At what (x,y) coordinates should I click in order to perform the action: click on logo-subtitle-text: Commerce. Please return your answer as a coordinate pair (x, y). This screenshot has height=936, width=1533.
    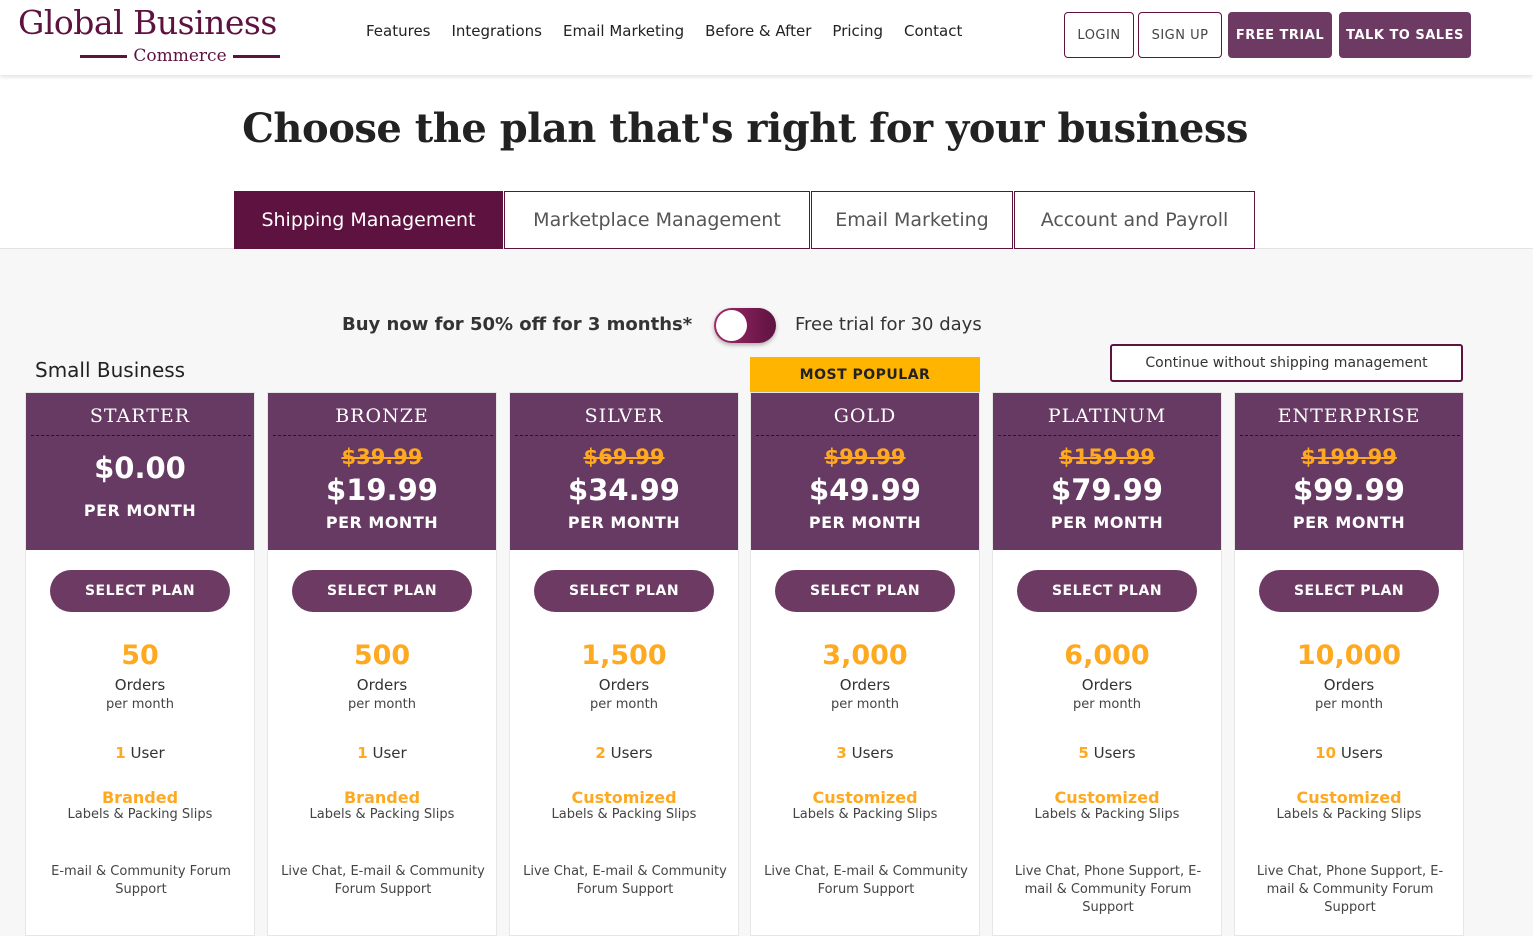
    Looking at the image, I should click on (180, 56).